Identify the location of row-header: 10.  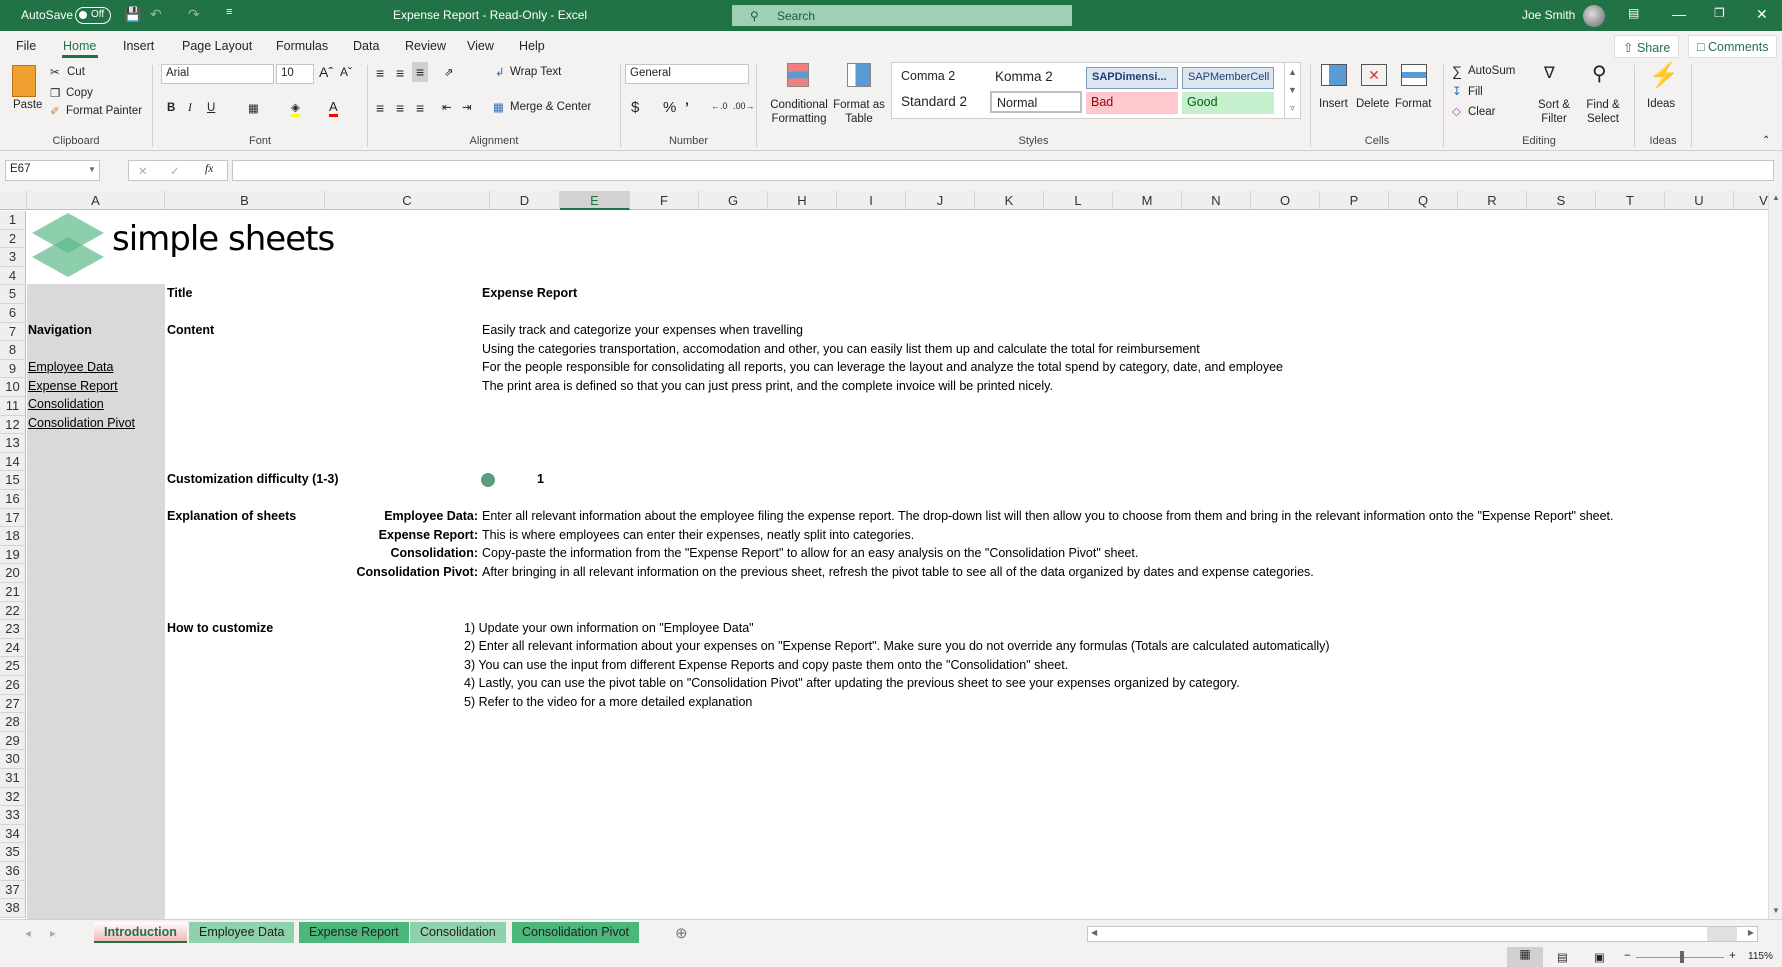
(13, 387).